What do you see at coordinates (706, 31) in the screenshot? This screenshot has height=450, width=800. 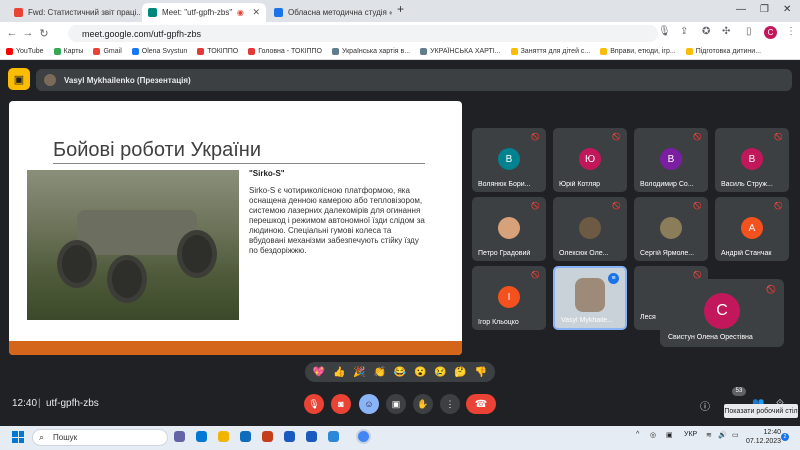 I see `extension-icon: ✪` at bounding box center [706, 31].